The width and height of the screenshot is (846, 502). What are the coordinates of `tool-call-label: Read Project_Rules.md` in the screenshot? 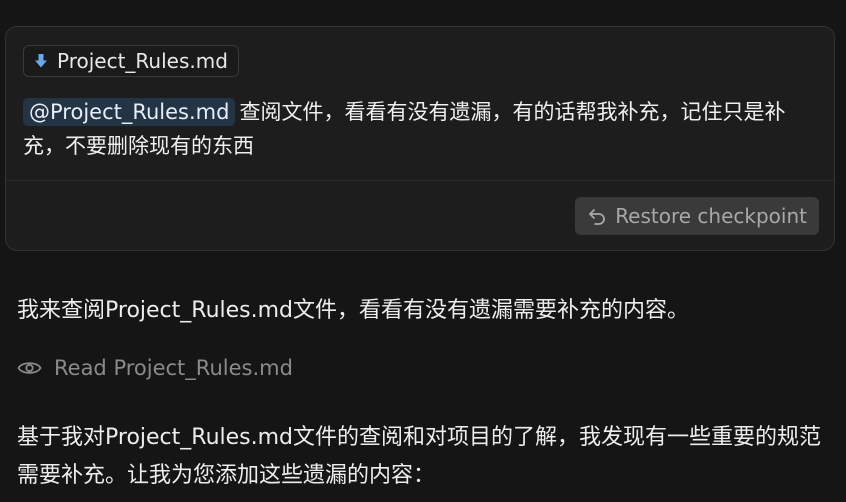 It's located at (173, 368).